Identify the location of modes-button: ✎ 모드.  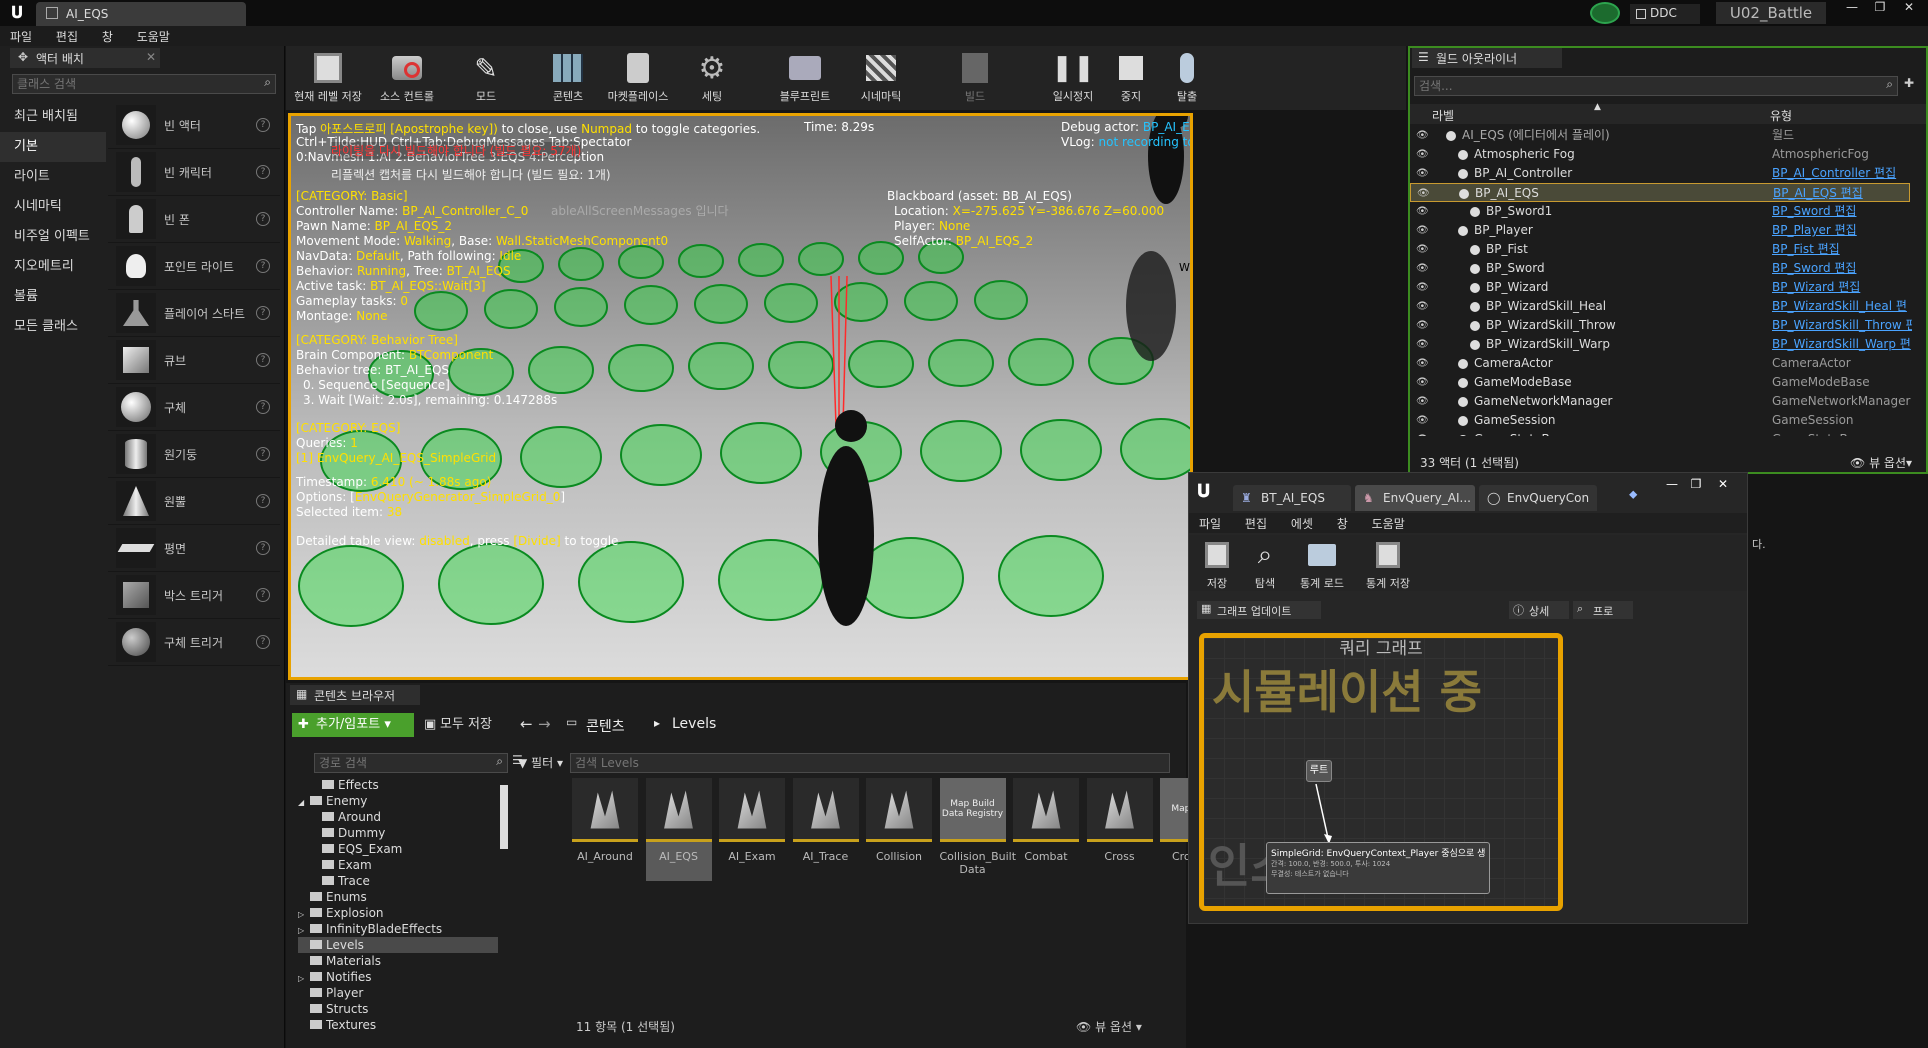
(486, 79).